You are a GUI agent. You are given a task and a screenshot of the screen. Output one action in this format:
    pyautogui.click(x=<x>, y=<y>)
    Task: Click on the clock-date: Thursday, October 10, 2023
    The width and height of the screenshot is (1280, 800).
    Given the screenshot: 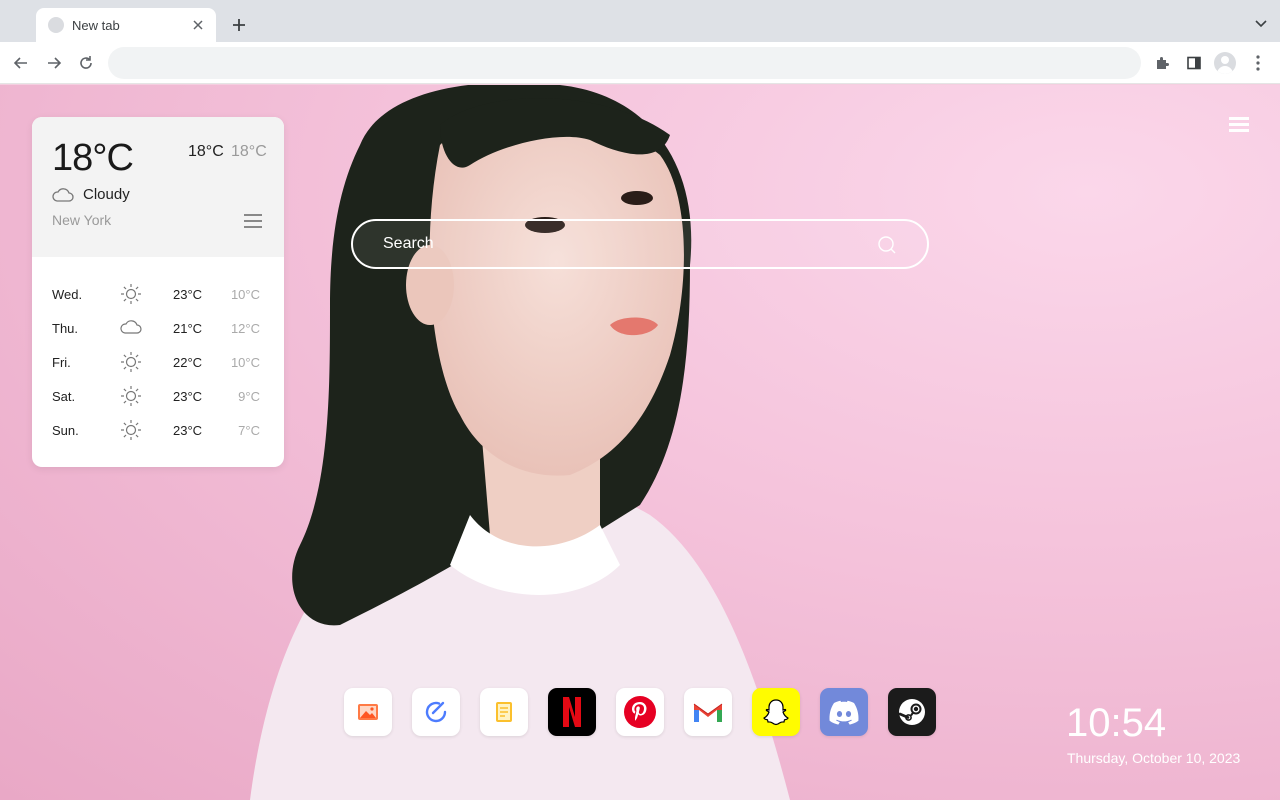 What is the action you would take?
    pyautogui.click(x=1154, y=758)
    